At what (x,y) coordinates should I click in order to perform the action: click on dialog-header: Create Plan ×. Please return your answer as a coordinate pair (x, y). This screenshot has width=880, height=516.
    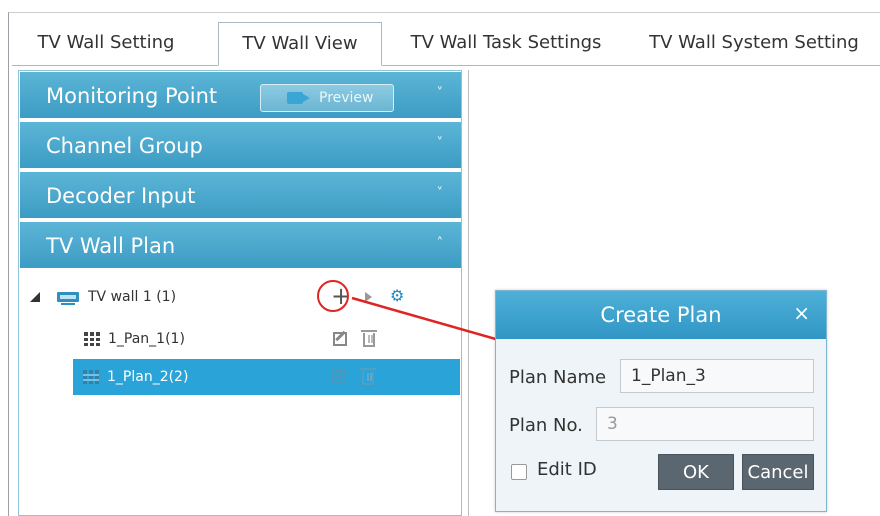
    Looking at the image, I should click on (661, 315).